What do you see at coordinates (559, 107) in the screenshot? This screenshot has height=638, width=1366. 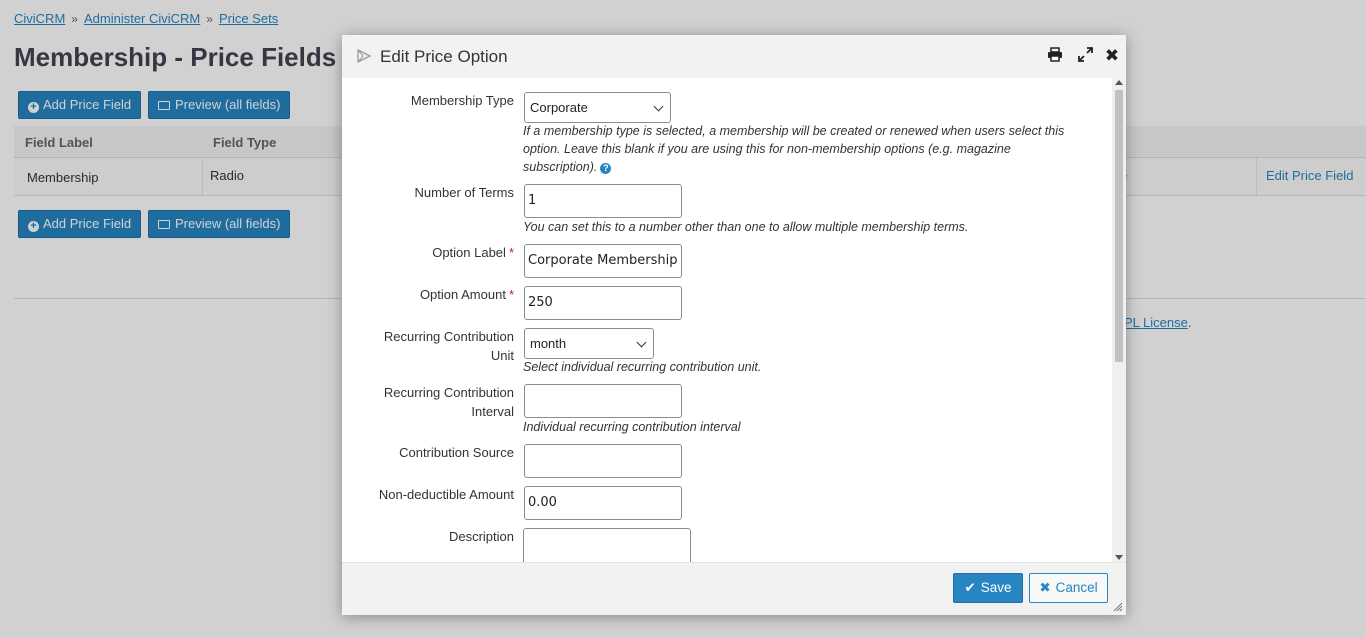 I see `membership-type-value: Corporate` at bounding box center [559, 107].